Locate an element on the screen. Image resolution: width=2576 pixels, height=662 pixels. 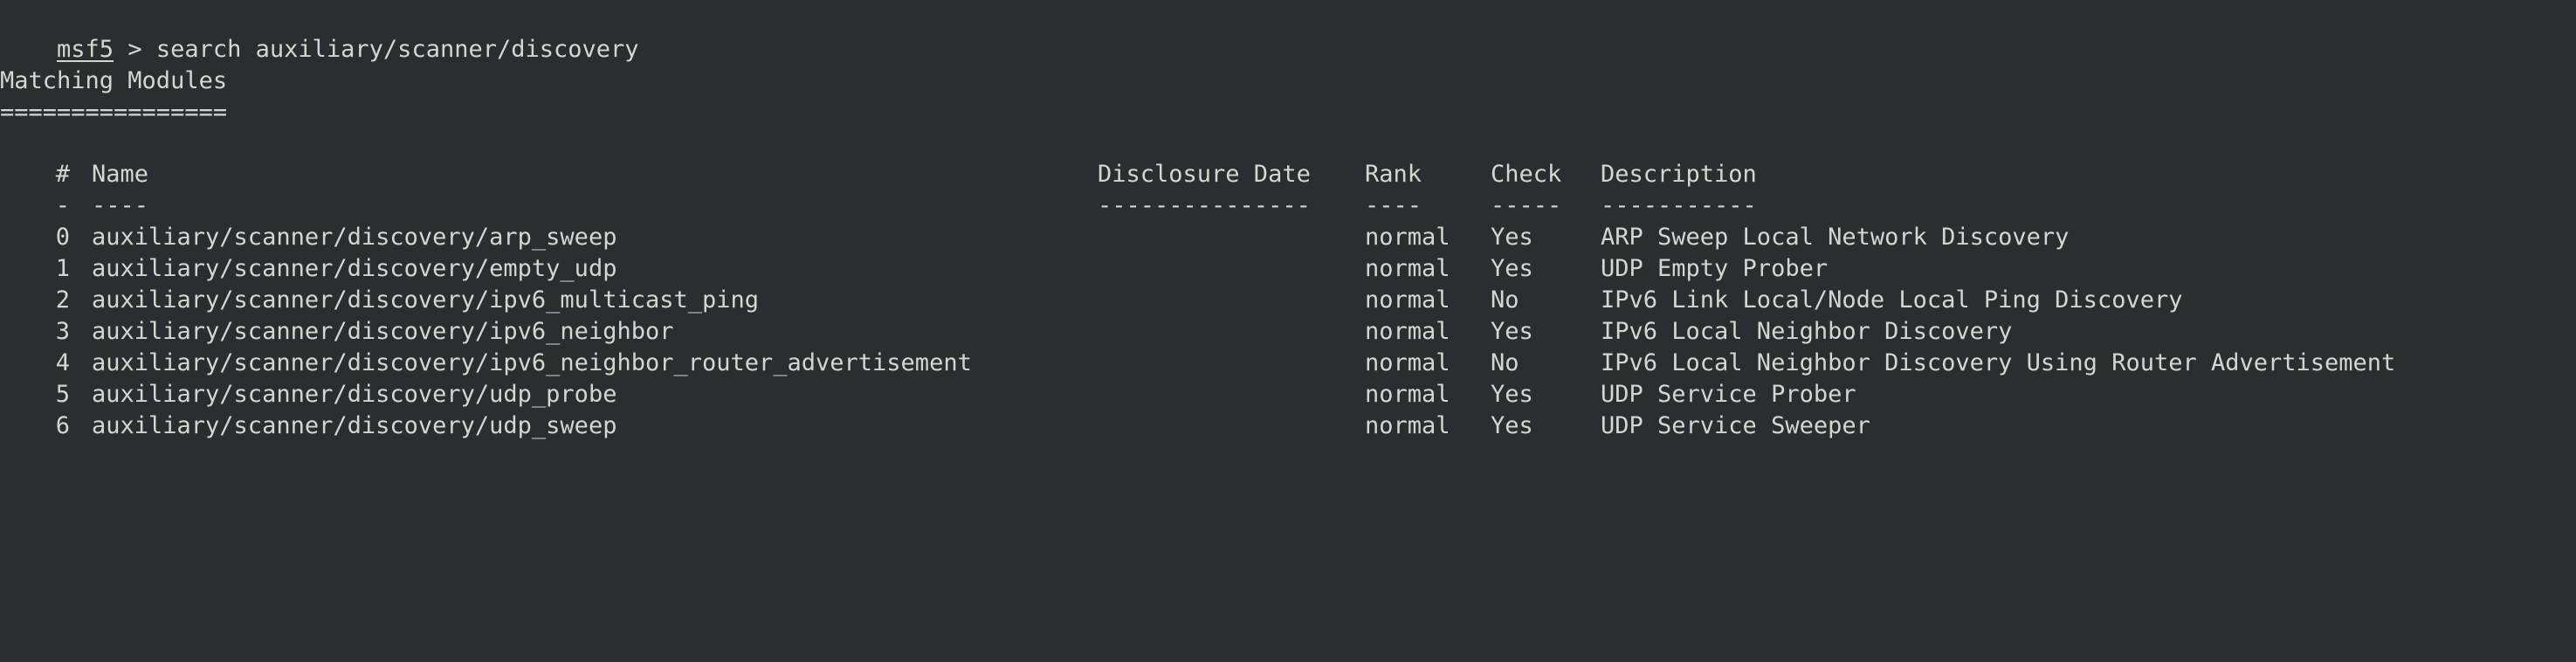
row-module-name: auxiliary/scanner/discovery/udp_probe is located at coordinates (354, 394).